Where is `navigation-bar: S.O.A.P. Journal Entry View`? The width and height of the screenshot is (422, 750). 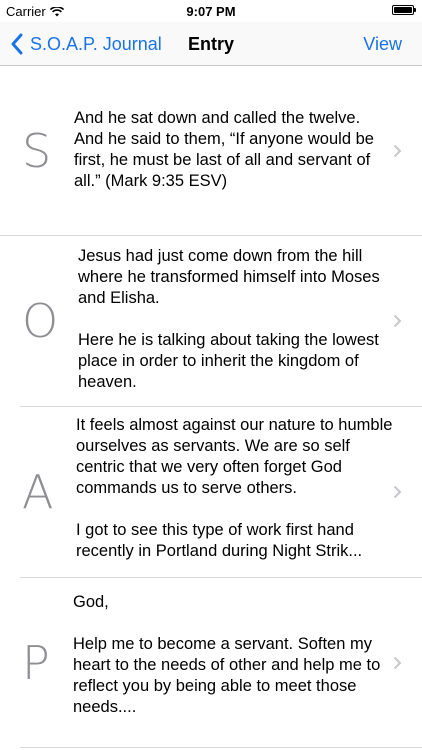
navigation-bar: S.O.A.P. Journal Entry View is located at coordinates (211, 44).